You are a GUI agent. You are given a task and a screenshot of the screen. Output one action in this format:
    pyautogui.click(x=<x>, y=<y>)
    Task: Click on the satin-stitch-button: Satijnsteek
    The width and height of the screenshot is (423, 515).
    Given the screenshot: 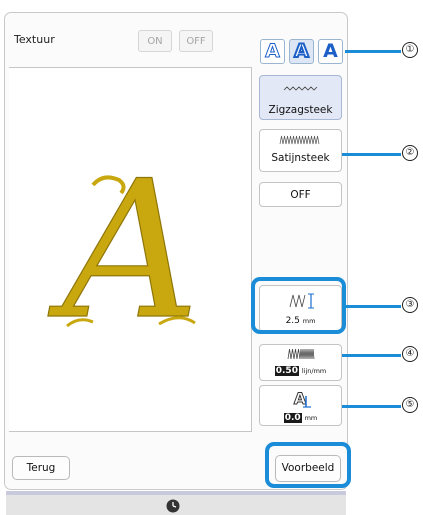 What is the action you would take?
    pyautogui.click(x=300, y=150)
    